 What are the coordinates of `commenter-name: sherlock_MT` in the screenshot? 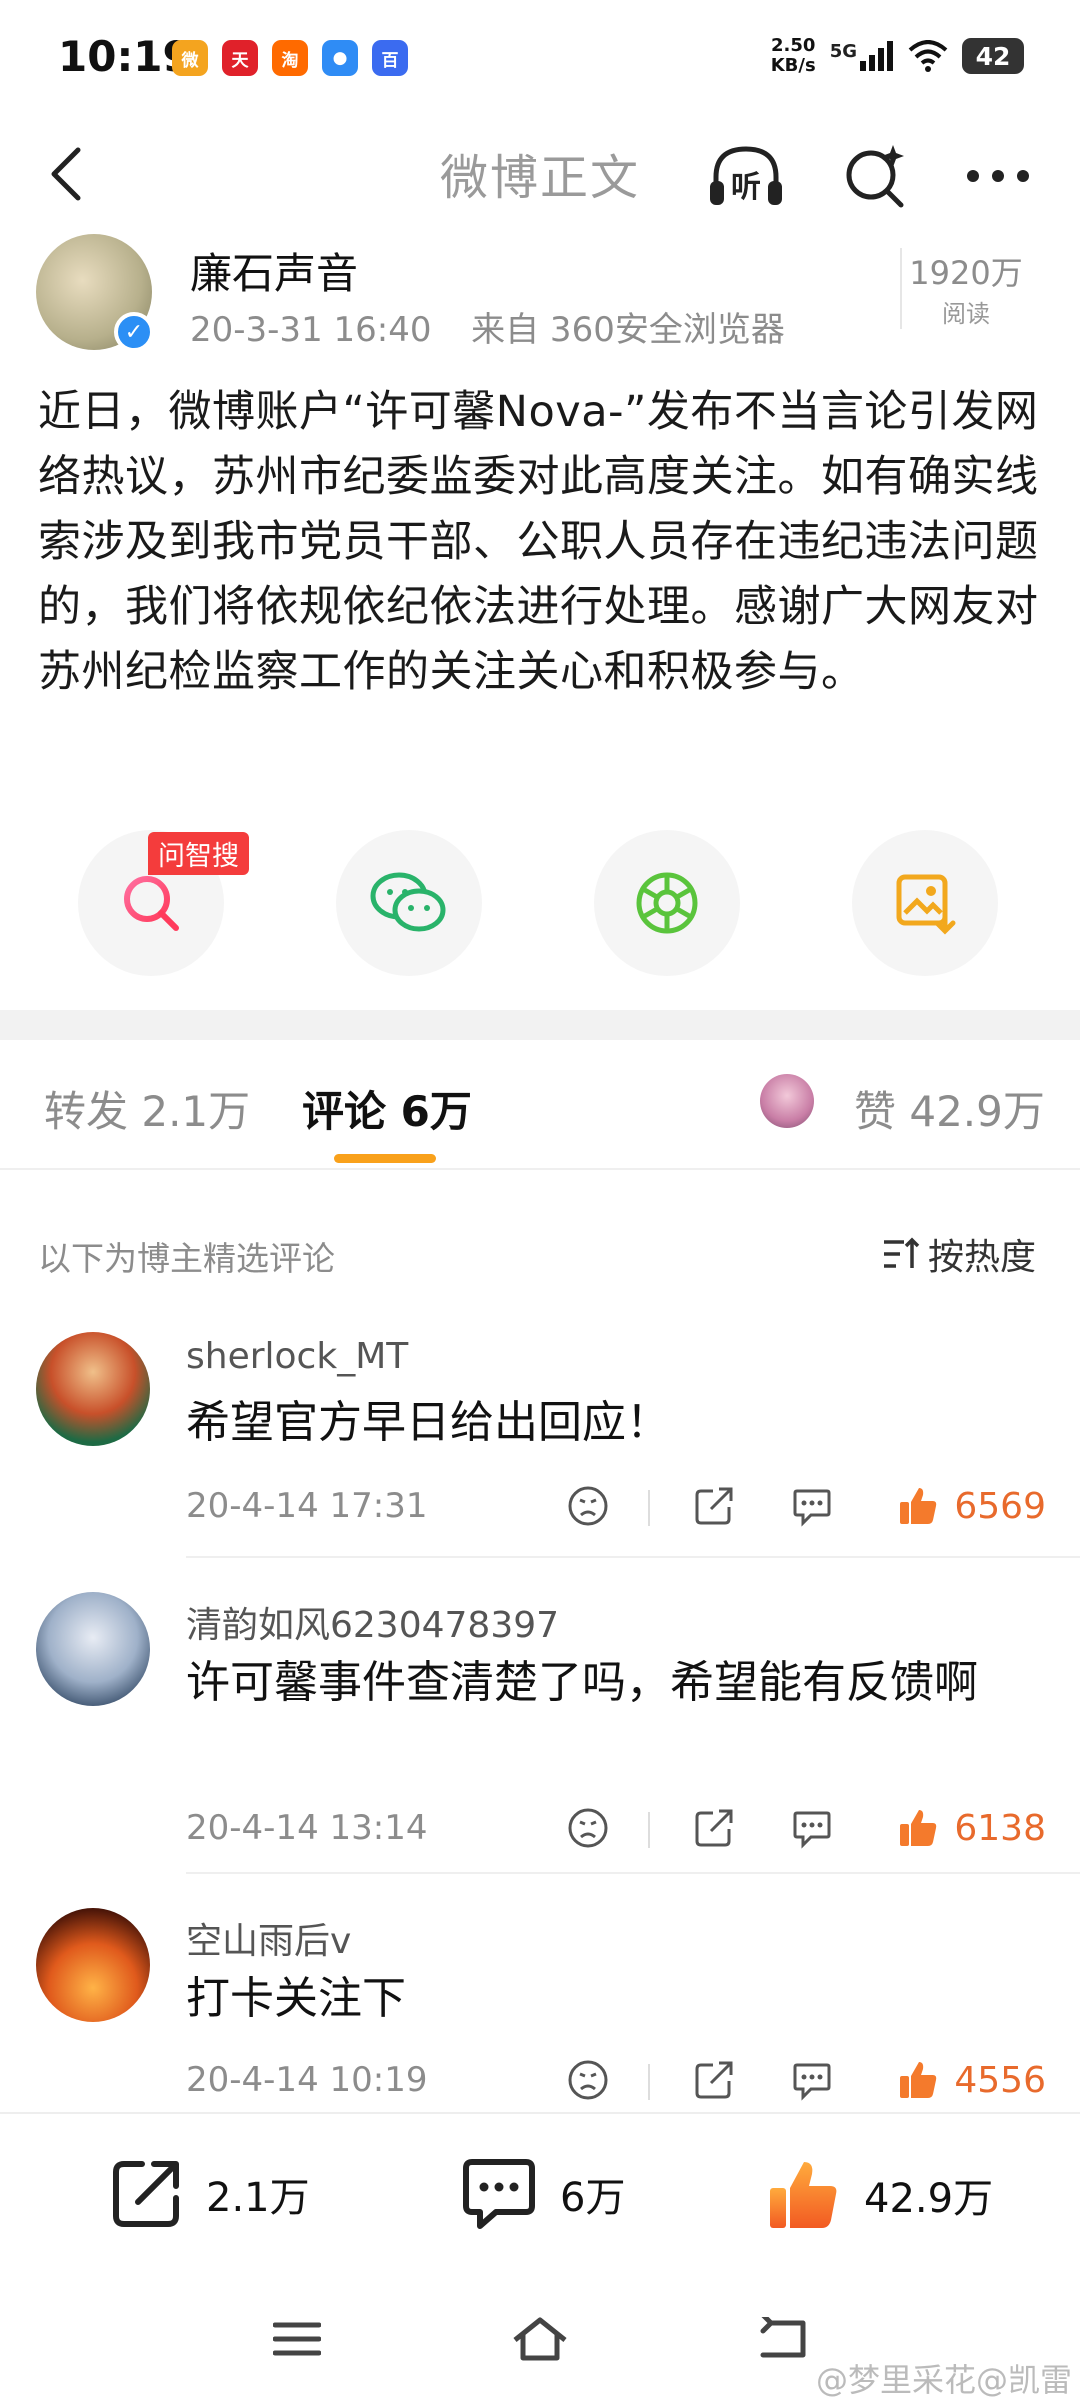 It's located at (297, 1356).